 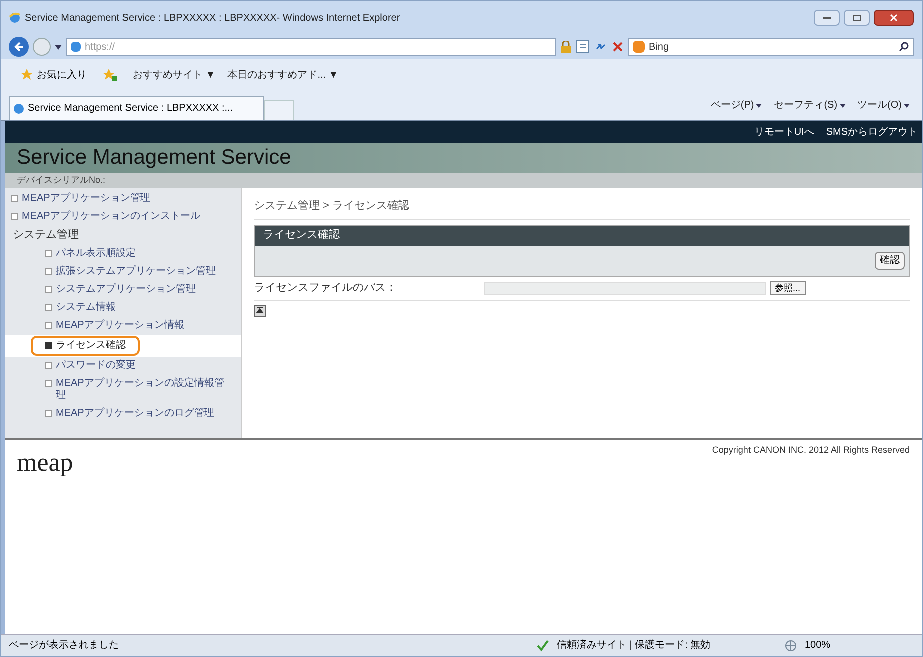 I want to click on breadcrumb: システム管理 > ライセンス確認, so click(x=582, y=209).